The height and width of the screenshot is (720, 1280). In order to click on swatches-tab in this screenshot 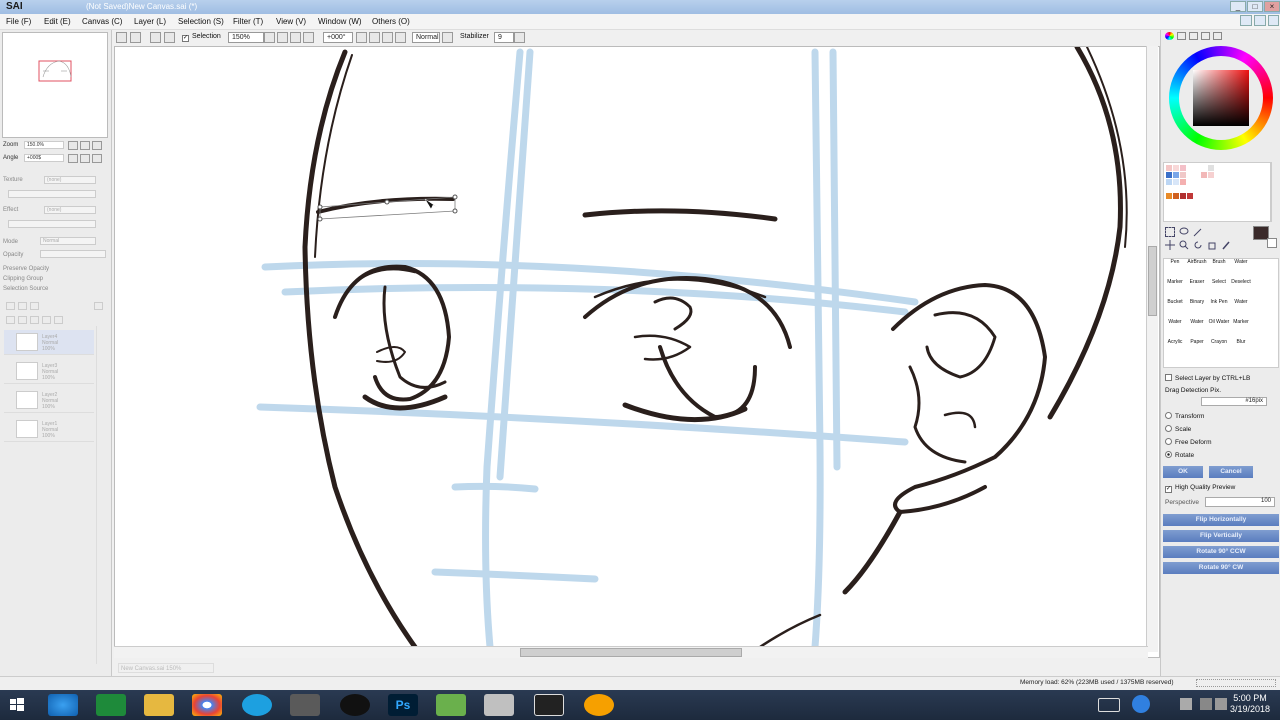, I will do `click(1205, 36)`.